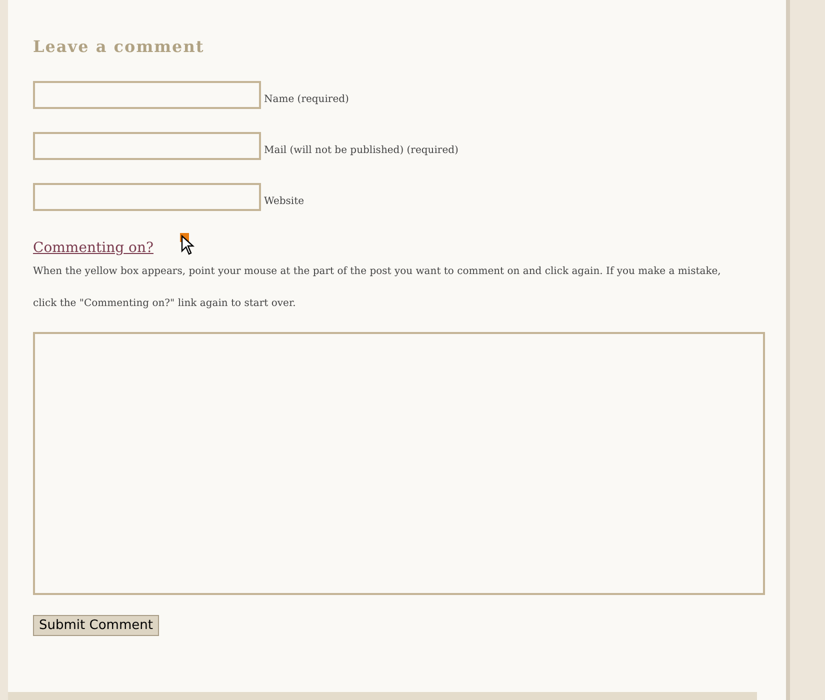 The image size is (825, 700). What do you see at coordinates (96, 625) in the screenshot?
I see `submit-button: Submit Comment` at bounding box center [96, 625].